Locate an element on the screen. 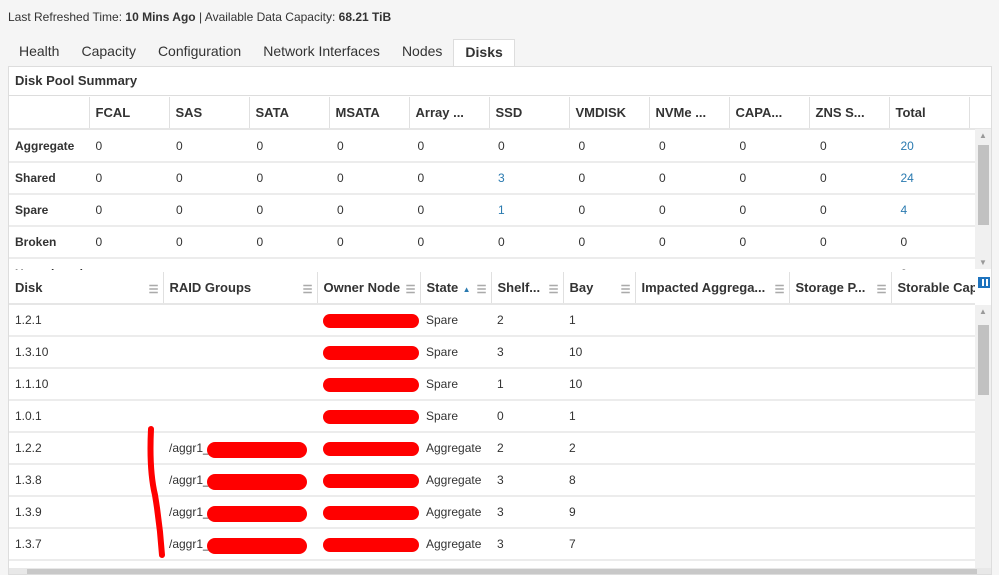 The image size is (999, 575). redaction-line is located at coordinates (156, 492).